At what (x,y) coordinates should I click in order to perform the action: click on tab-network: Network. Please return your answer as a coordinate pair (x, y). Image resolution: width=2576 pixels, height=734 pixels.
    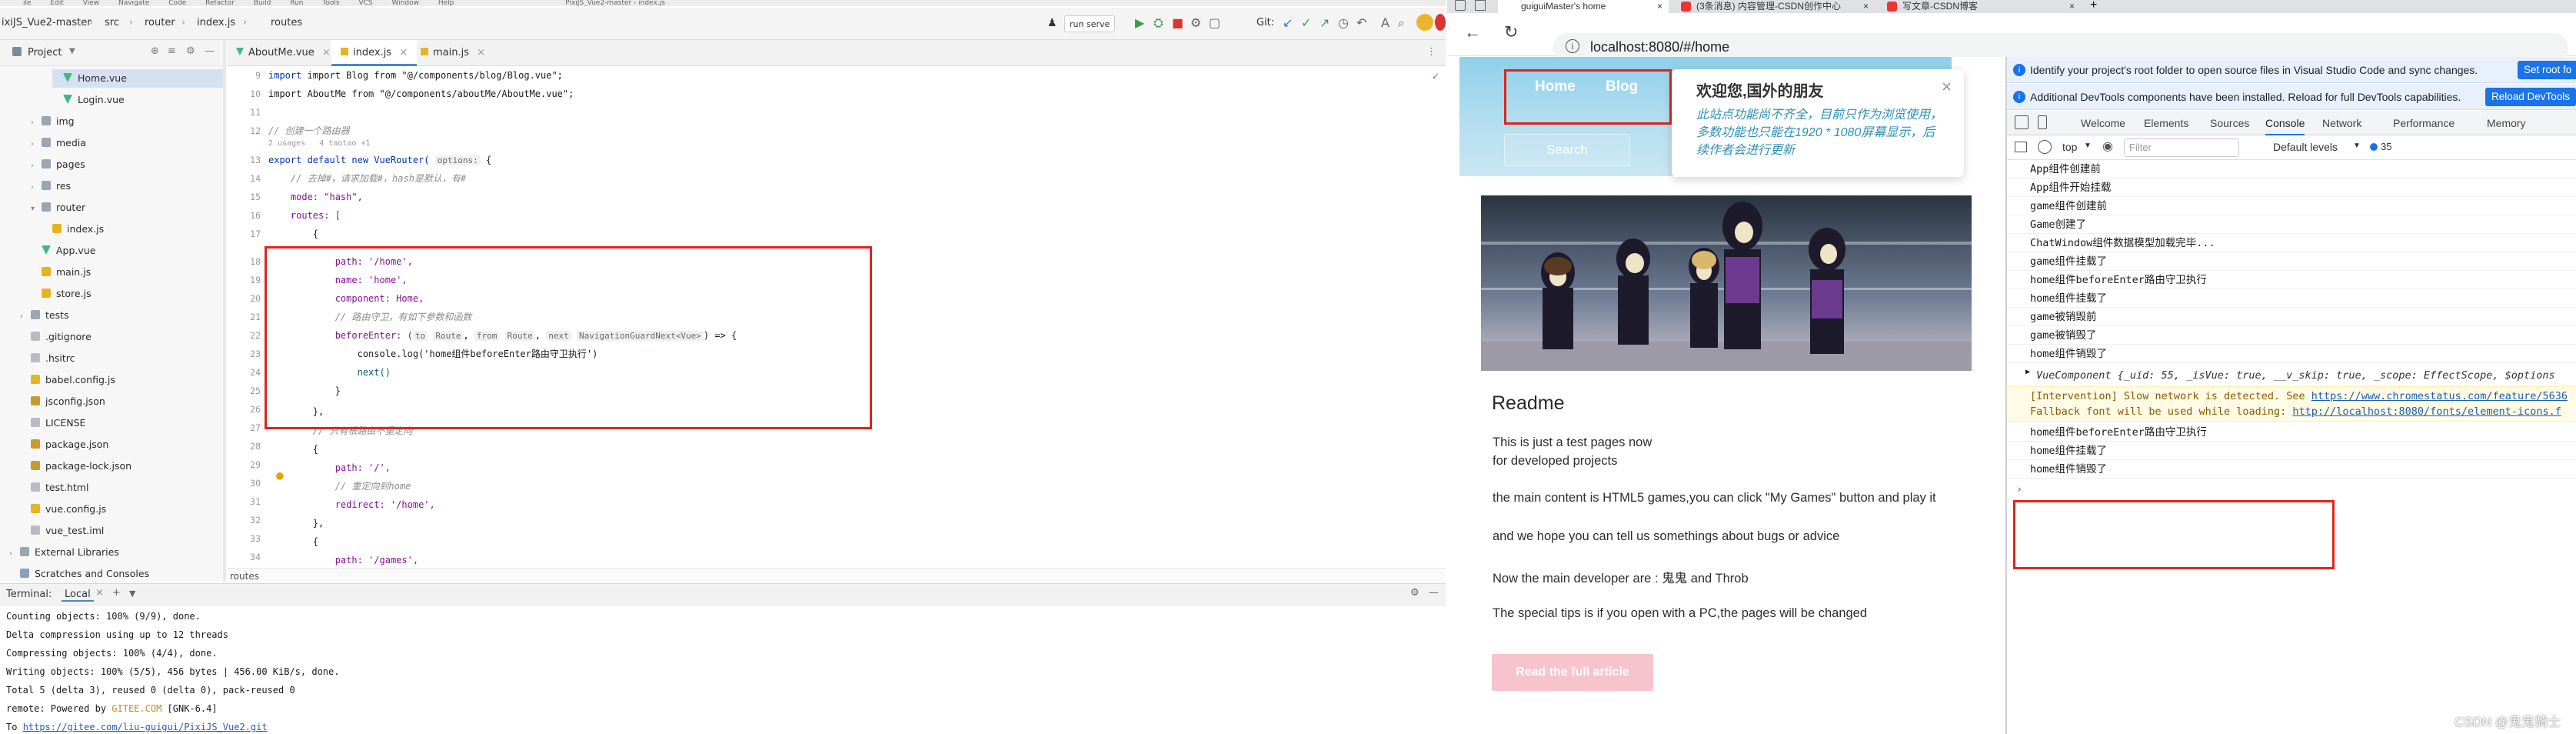
    Looking at the image, I should click on (2341, 123).